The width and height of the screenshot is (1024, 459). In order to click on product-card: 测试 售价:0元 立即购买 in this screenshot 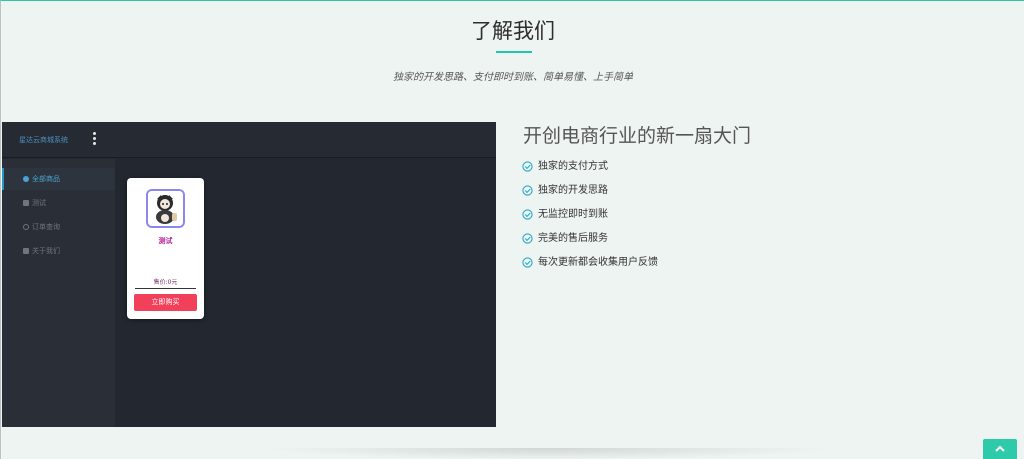, I will do `click(165, 248)`.